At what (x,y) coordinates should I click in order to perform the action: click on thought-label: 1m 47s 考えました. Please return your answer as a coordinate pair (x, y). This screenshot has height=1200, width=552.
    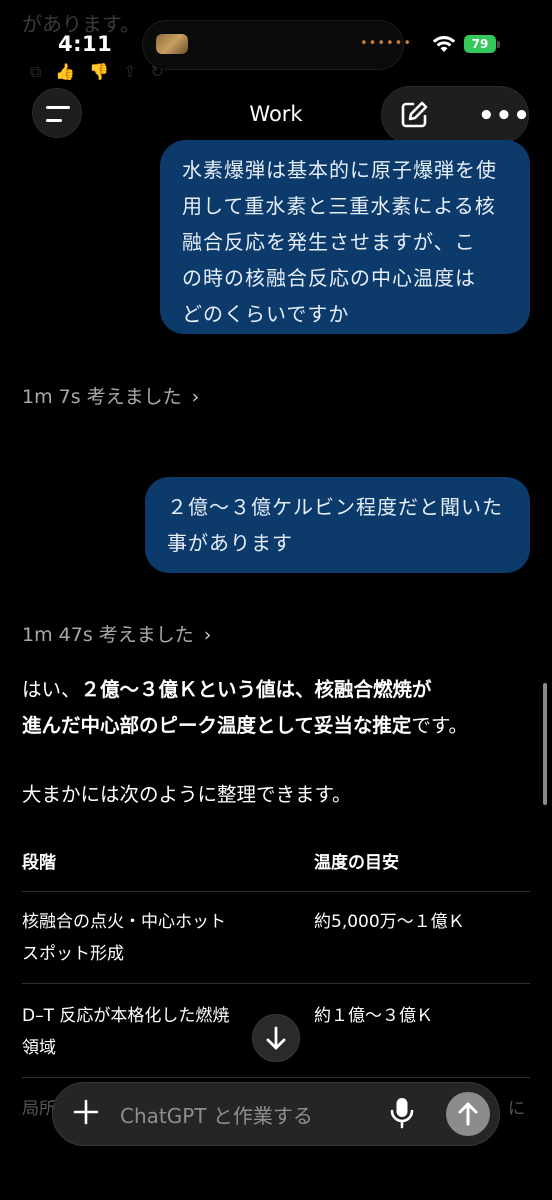
    Looking at the image, I should click on (108, 635).